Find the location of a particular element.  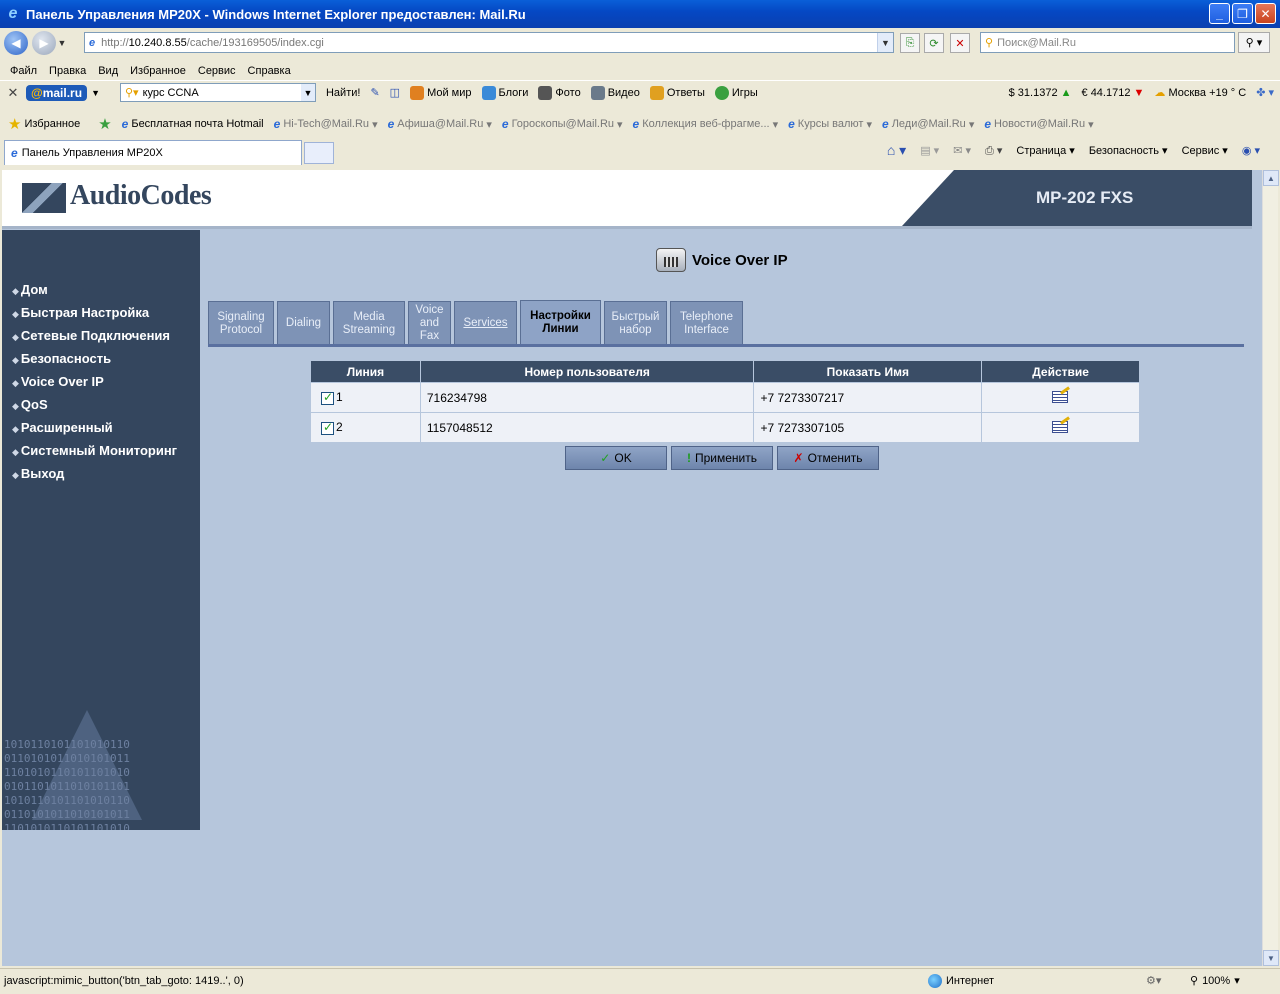

favorites-button: ★ Избранное is located at coordinates (44, 124).